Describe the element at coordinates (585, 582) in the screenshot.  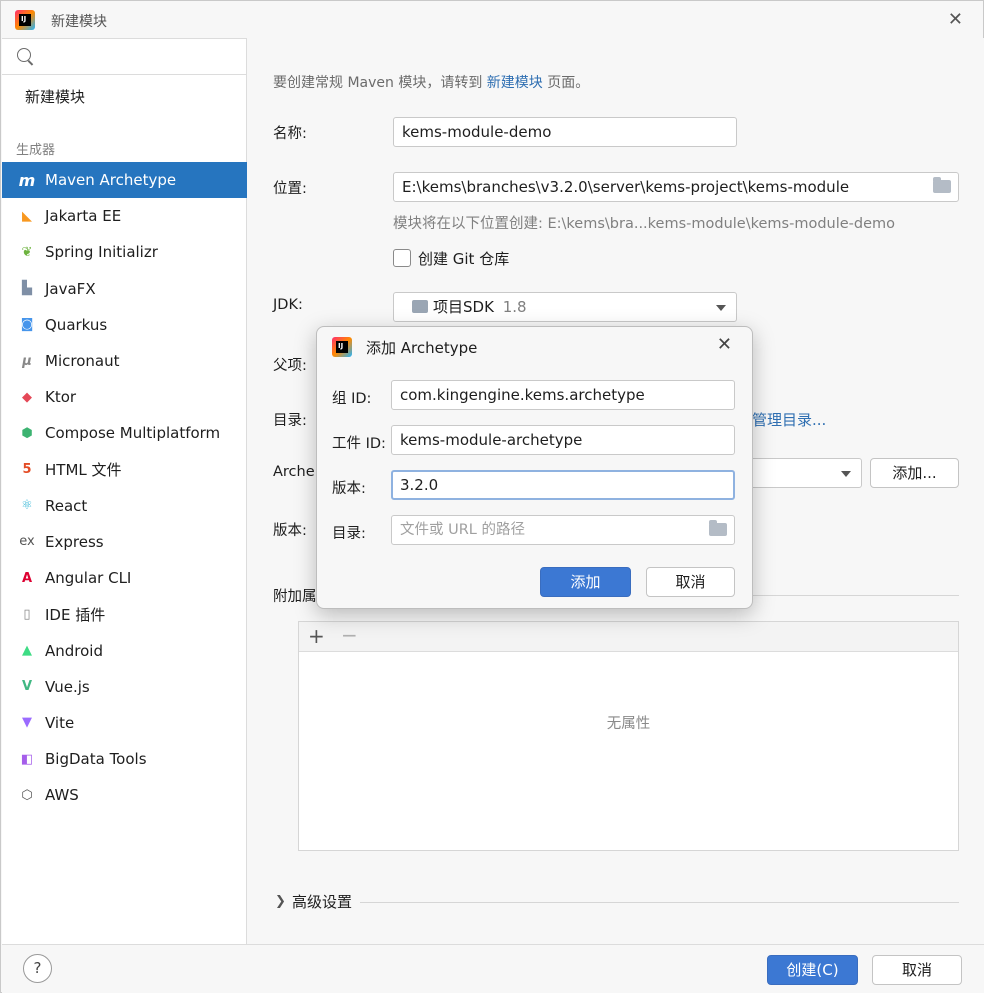
I see `add-button: 添加` at that location.